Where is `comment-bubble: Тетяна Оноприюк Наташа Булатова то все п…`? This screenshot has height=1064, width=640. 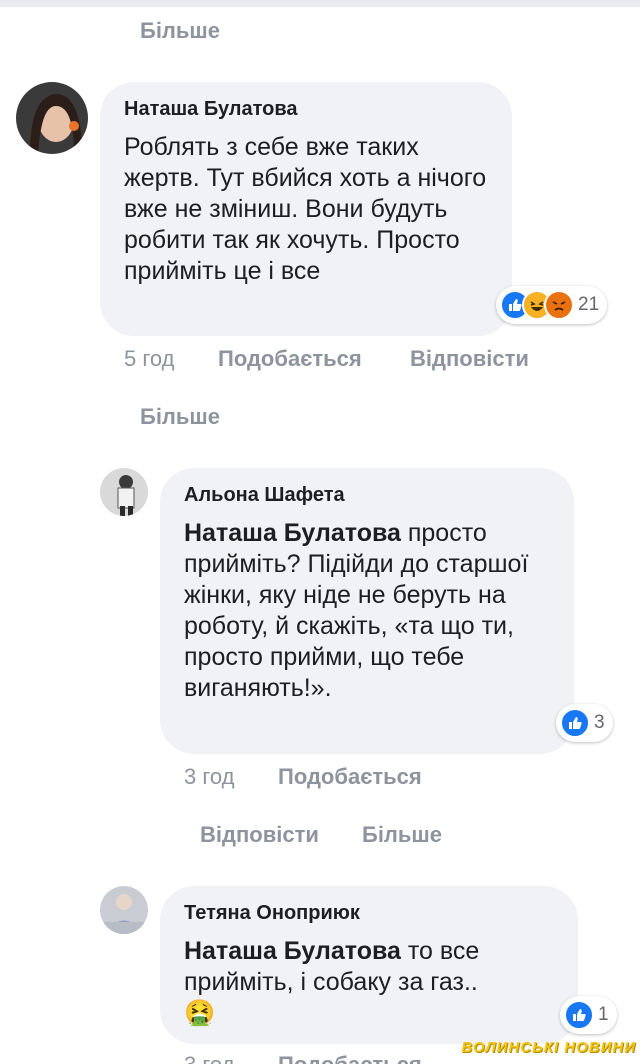 comment-bubble: Тетяна Оноприюк Наташа Булатова то все п… is located at coordinates (369, 965).